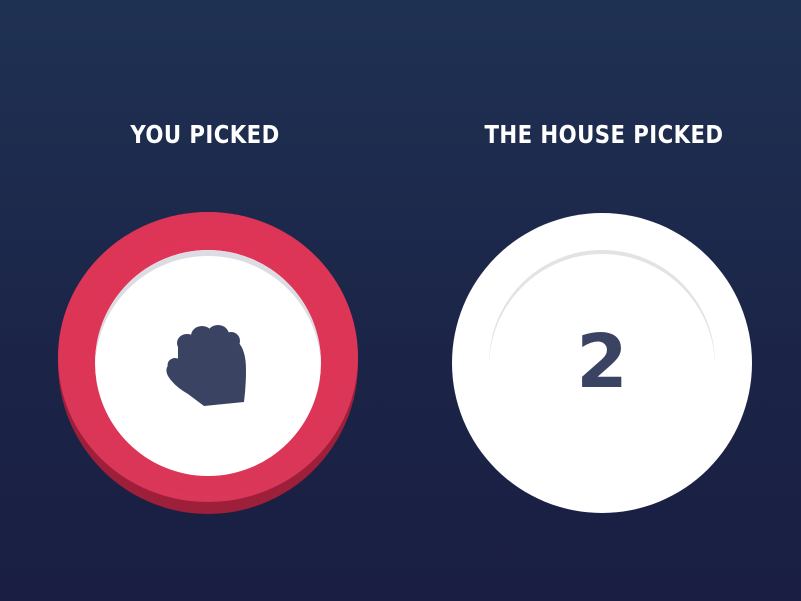  What do you see at coordinates (604, 134) in the screenshot?
I see `house-pick-label: THE HOUSE PICKED` at bounding box center [604, 134].